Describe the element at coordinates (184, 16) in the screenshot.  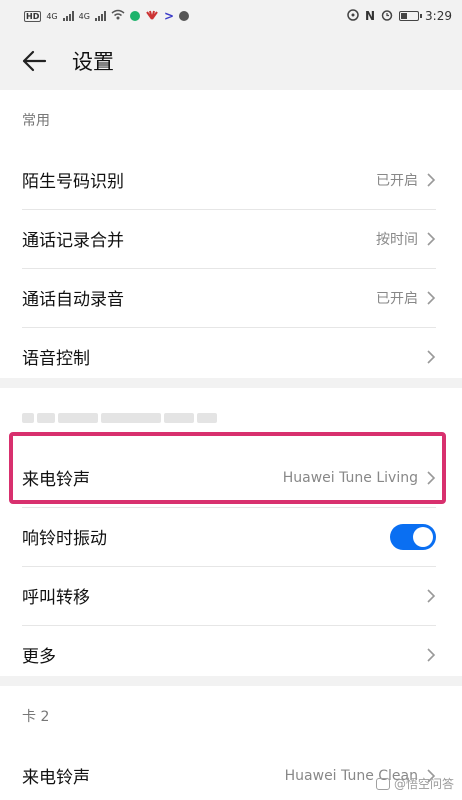
I see `chat-notification-icon` at that location.